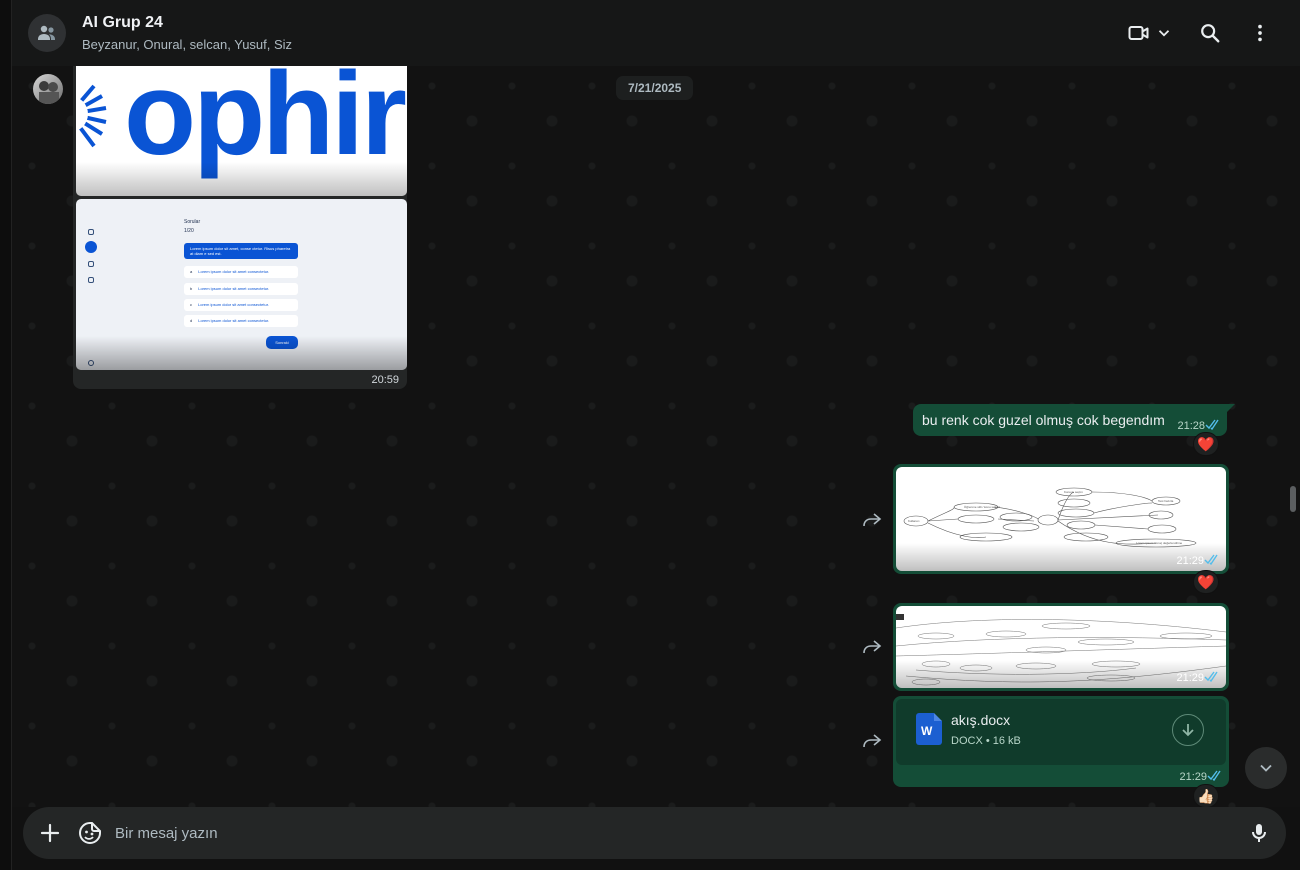 The width and height of the screenshot is (1300, 870). What do you see at coordinates (1043, 420) in the screenshot?
I see `message-text: bu renk cok guzel olmuş cok begendım` at bounding box center [1043, 420].